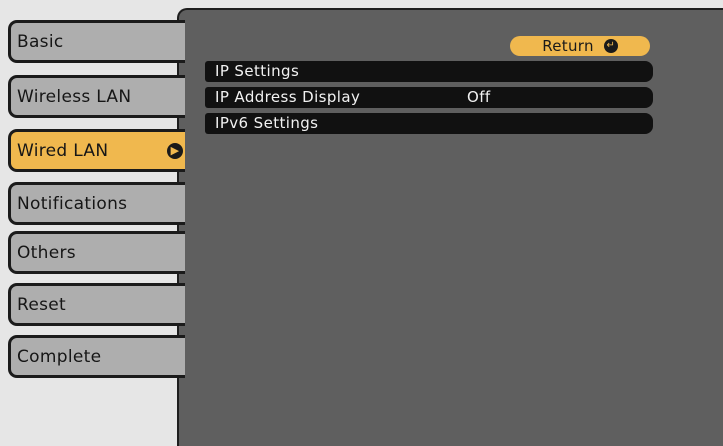 The height and width of the screenshot is (446, 723). What do you see at coordinates (429, 97) in the screenshot?
I see `menu-item-ip-address-display: IP Address Display Off` at bounding box center [429, 97].